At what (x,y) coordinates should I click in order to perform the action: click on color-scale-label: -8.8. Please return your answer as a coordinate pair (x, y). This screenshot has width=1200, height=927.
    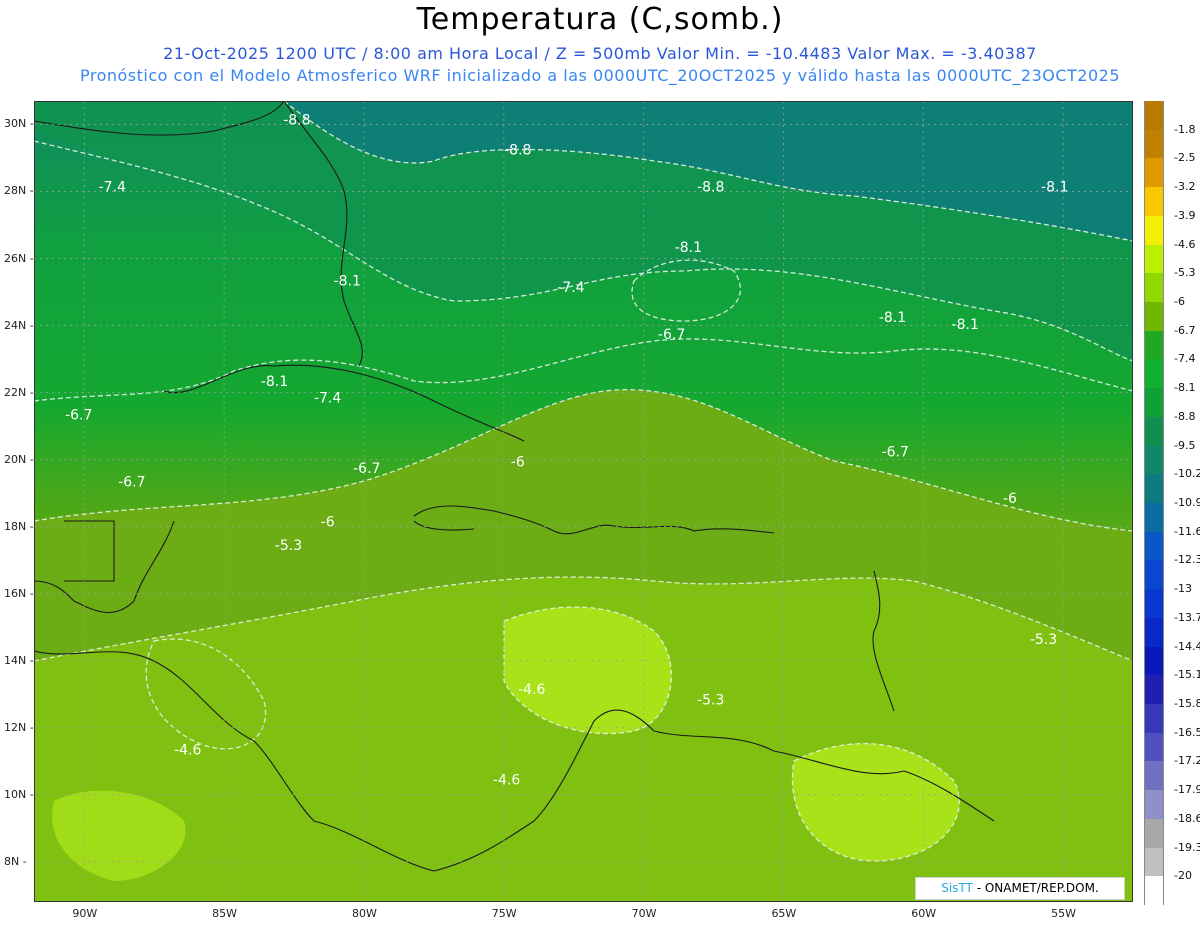
    Looking at the image, I should click on (1185, 416).